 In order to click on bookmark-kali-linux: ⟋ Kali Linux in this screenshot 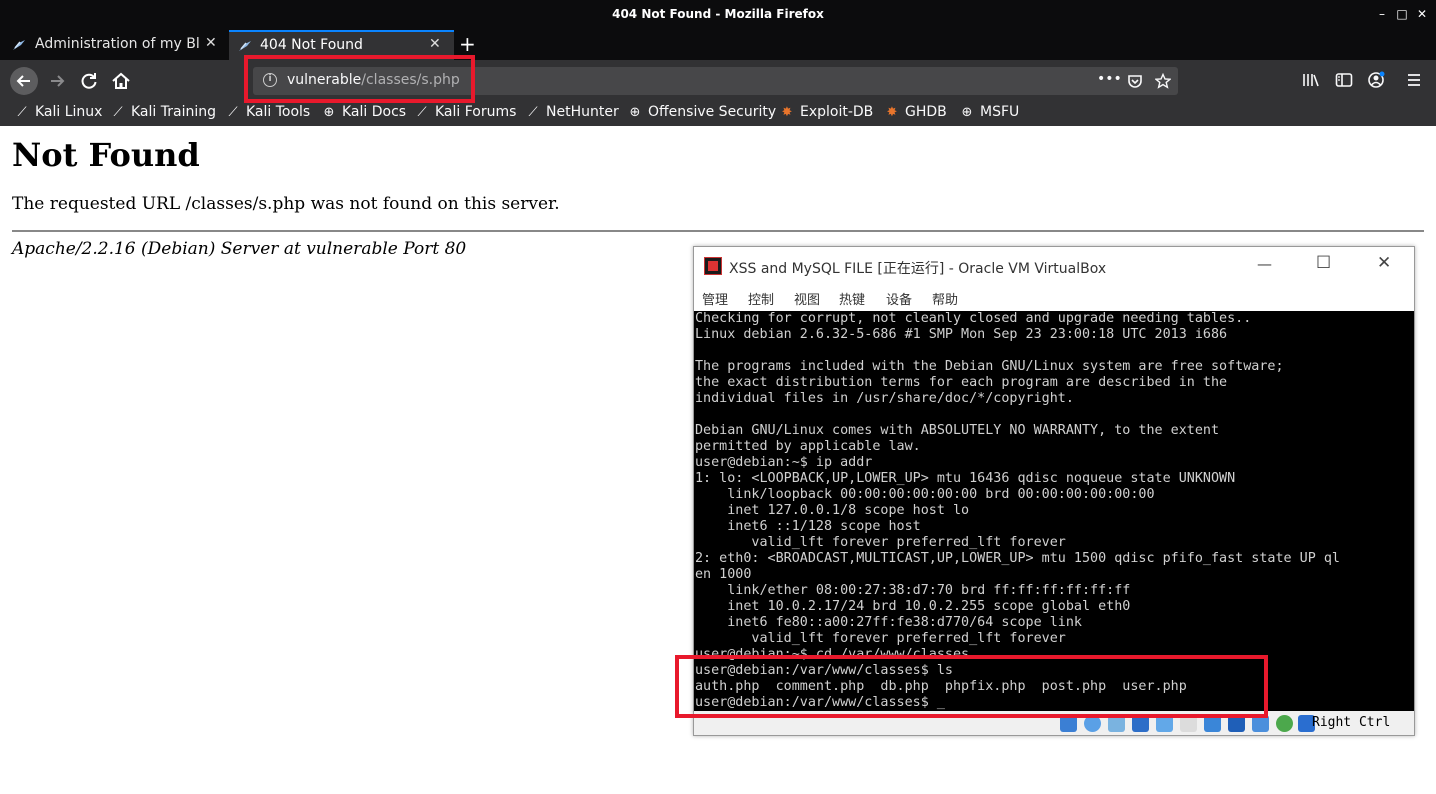, I will do `click(58, 112)`.